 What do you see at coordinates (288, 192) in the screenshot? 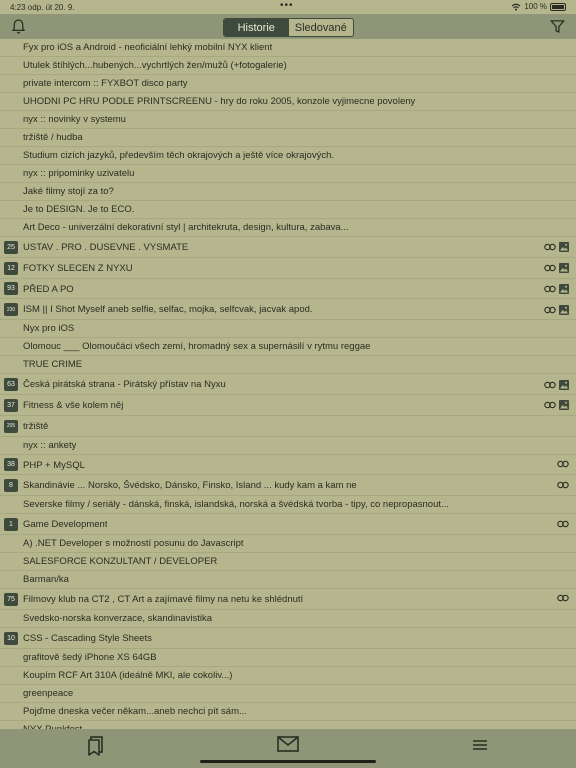
I see `list-item: Jaké filmy stojí za to?` at bounding box center [288, 192].